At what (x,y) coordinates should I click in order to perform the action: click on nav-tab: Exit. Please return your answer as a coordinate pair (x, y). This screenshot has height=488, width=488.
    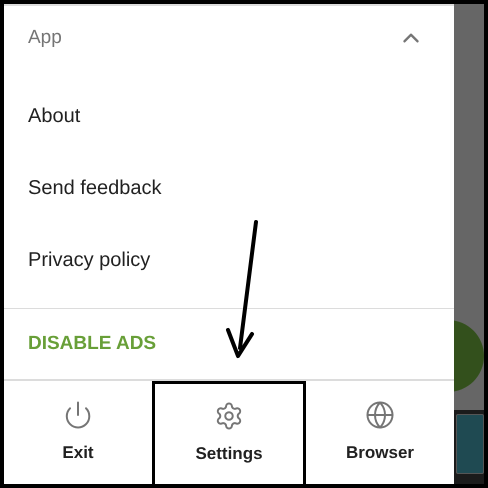
    Looking at the image, I should click on (78, 432).